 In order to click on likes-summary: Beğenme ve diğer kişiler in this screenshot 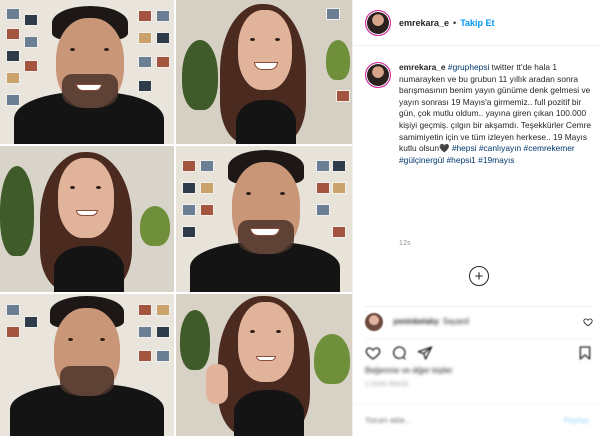, I will do `click(409, 370)`.